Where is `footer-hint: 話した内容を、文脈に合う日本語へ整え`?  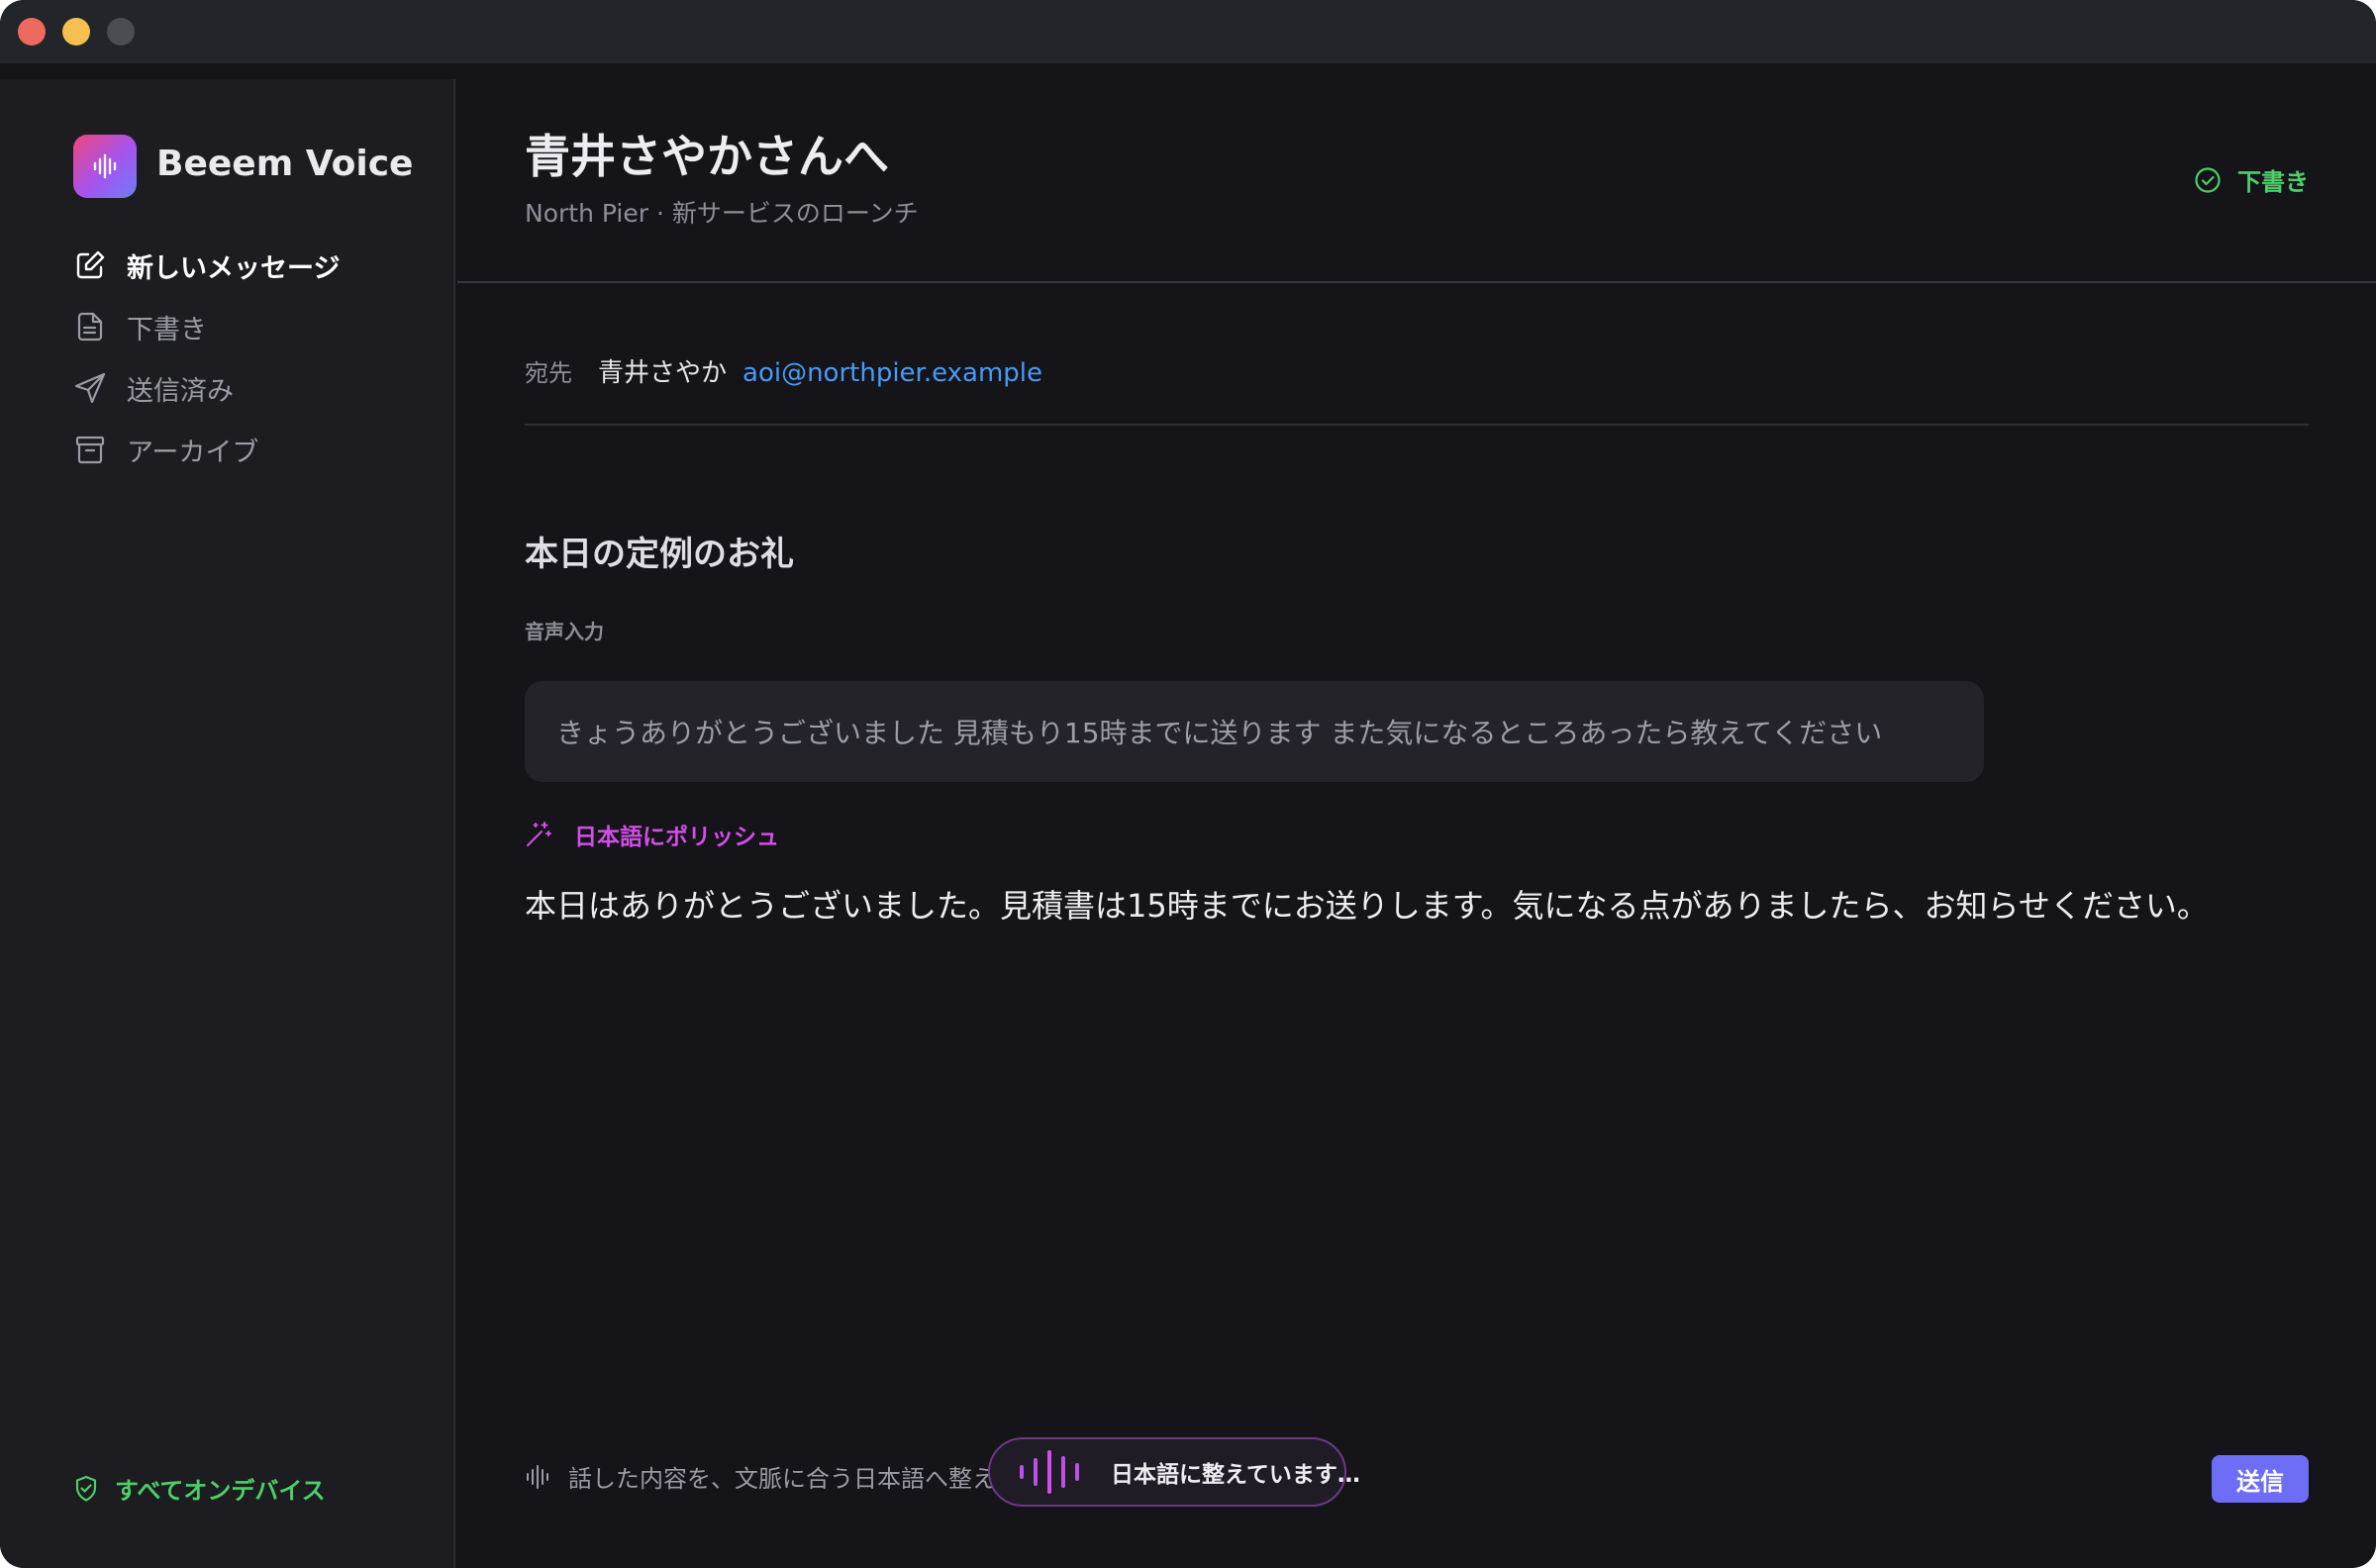 footer-hint: 話した内容を、文脈に合う日本語へ整え is located at coordinates (760, 1476).